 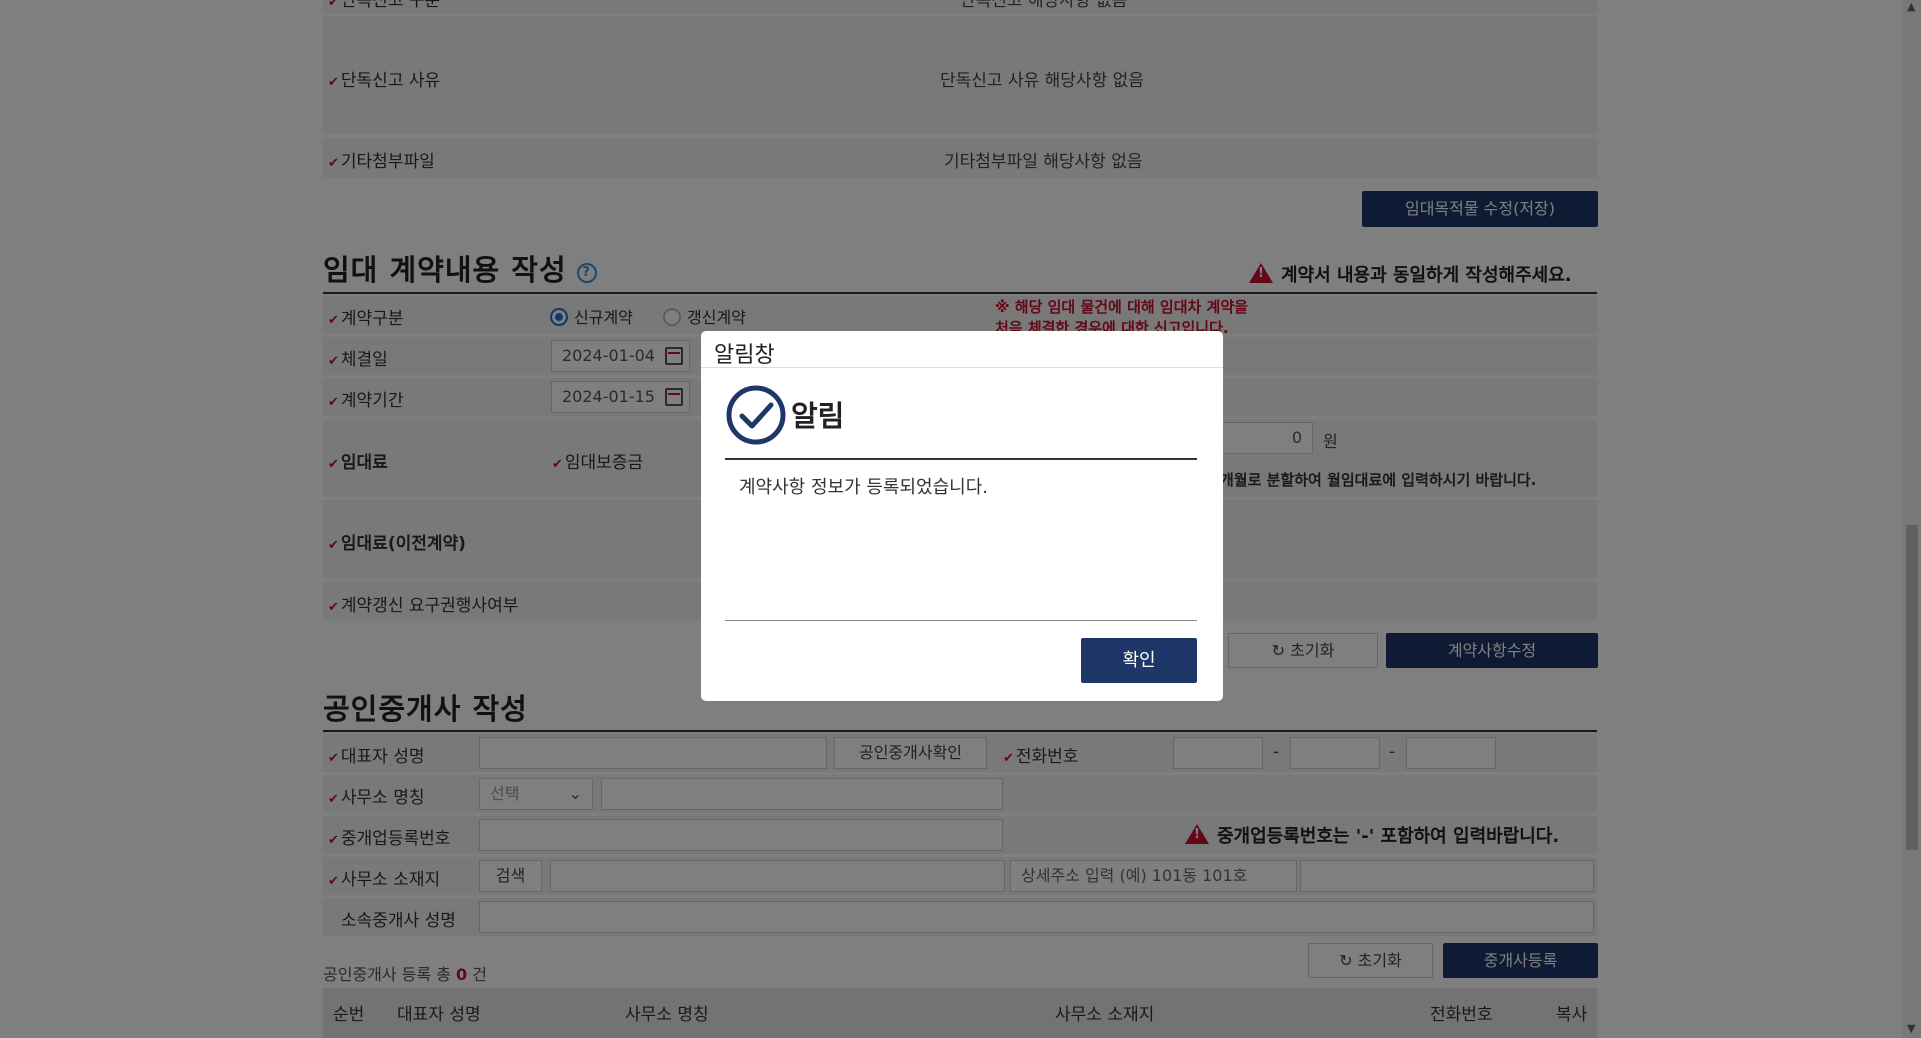 I want to click on check-circle-icon, so click(x=756, y=415).